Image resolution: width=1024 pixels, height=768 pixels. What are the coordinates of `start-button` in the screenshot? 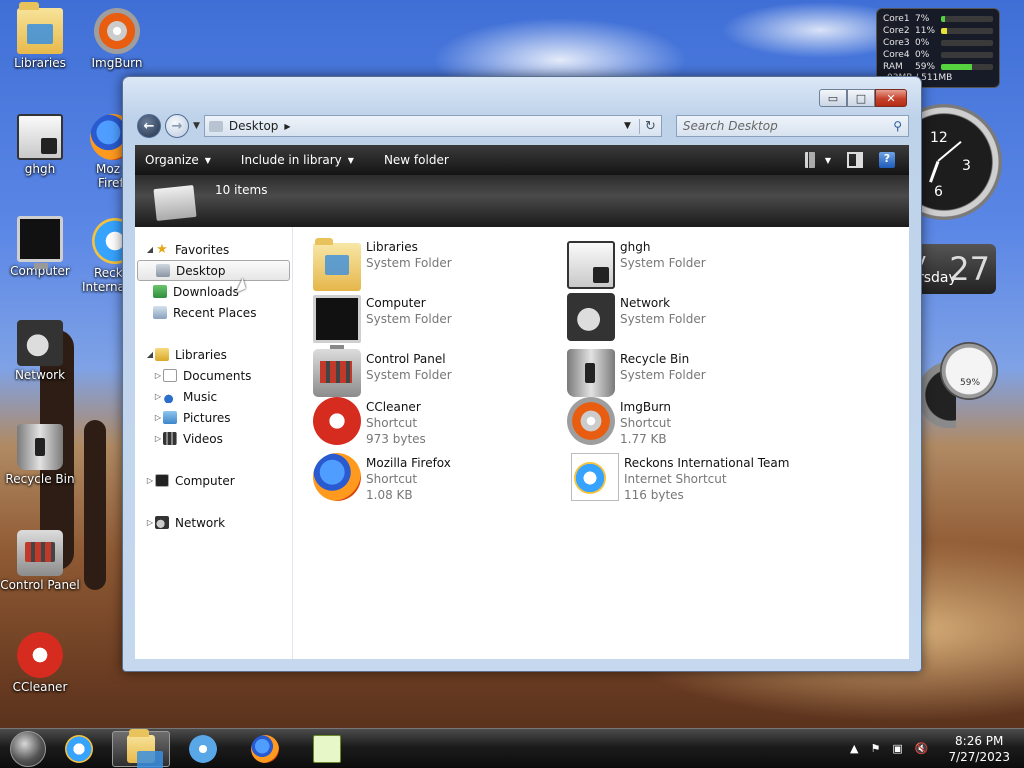 It's located at (28, 748).